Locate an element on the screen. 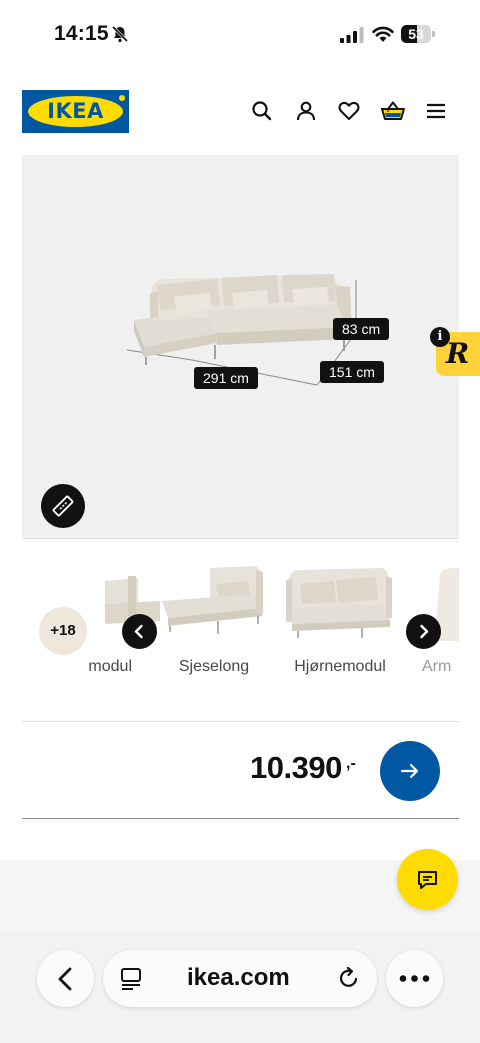  chaise-thumbnail is located at coordinates (212, 600).